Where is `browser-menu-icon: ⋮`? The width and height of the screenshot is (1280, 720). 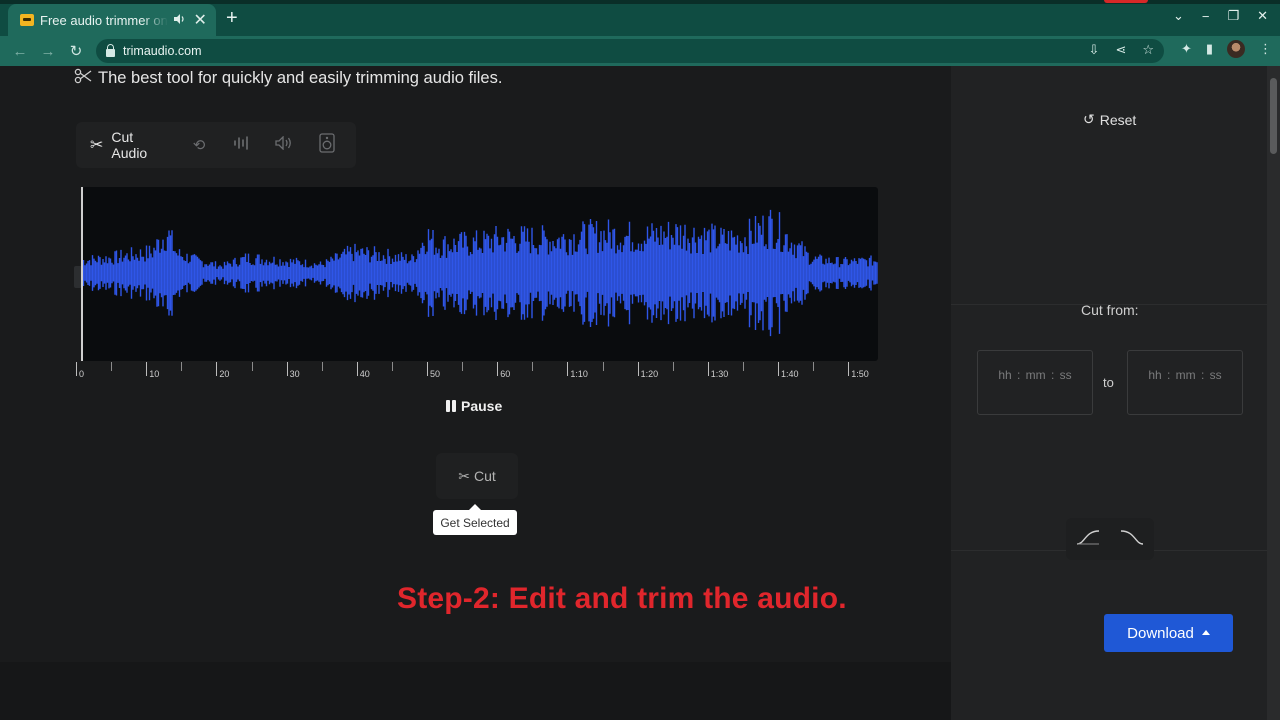 browser-menu-icon: ⋮ is located at coordinates (1265, 49).